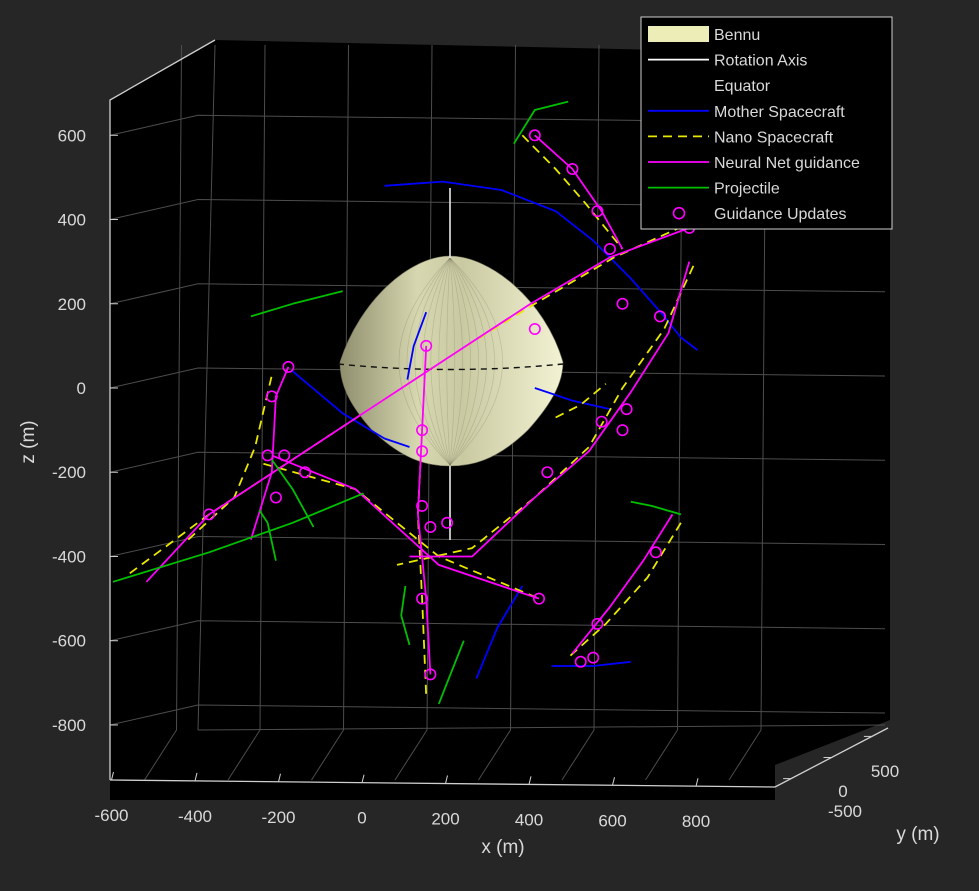 This screenshot has height=891, width=979. What do you see at coordinates (445, 819) in the screenshot?
I see `x-tick-label: 200` at bounding box center [445, 819].